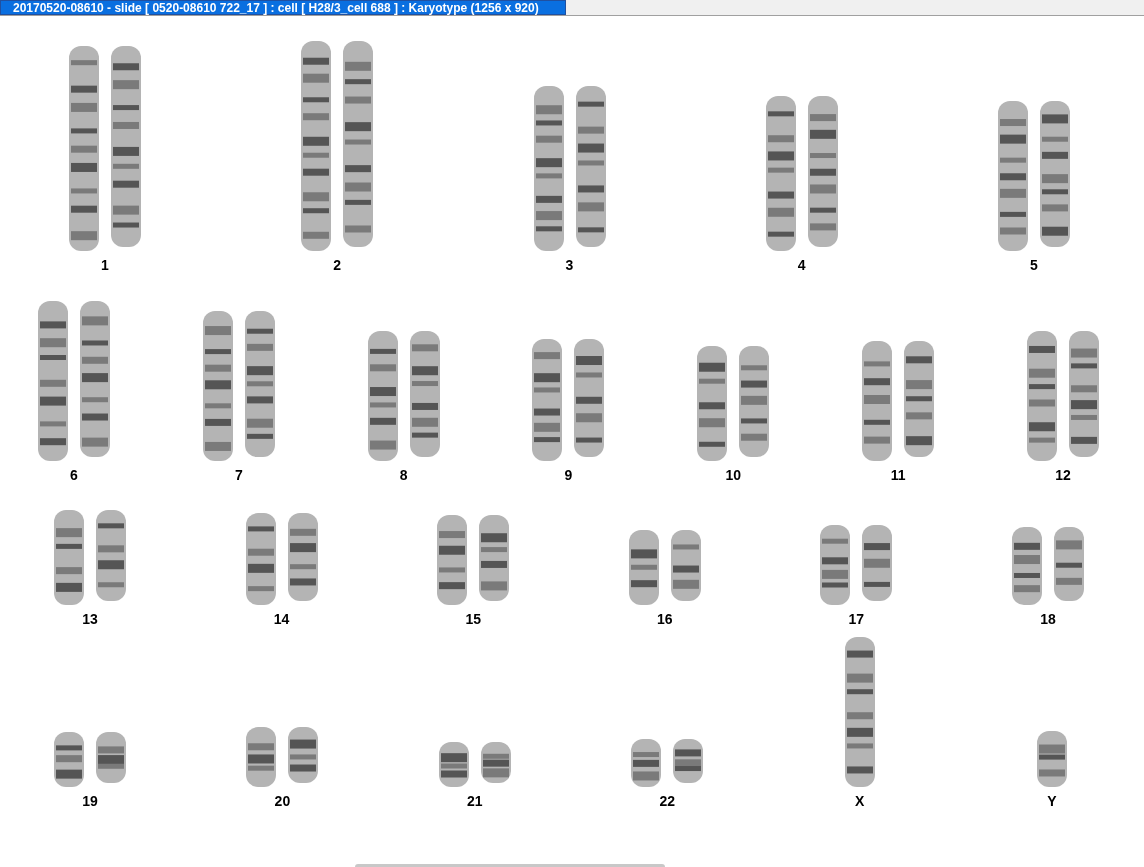 The height and width of the screenshot is (867, 1144). Describe the element at coordinates (283, 7) in the screenshot. I see `window-title: 20170520-08610 - slide [ 0520-08610 722_17 ] : cell [ H28/3_cell 688 ] : Karyotype (1256 x 920)` at that location.